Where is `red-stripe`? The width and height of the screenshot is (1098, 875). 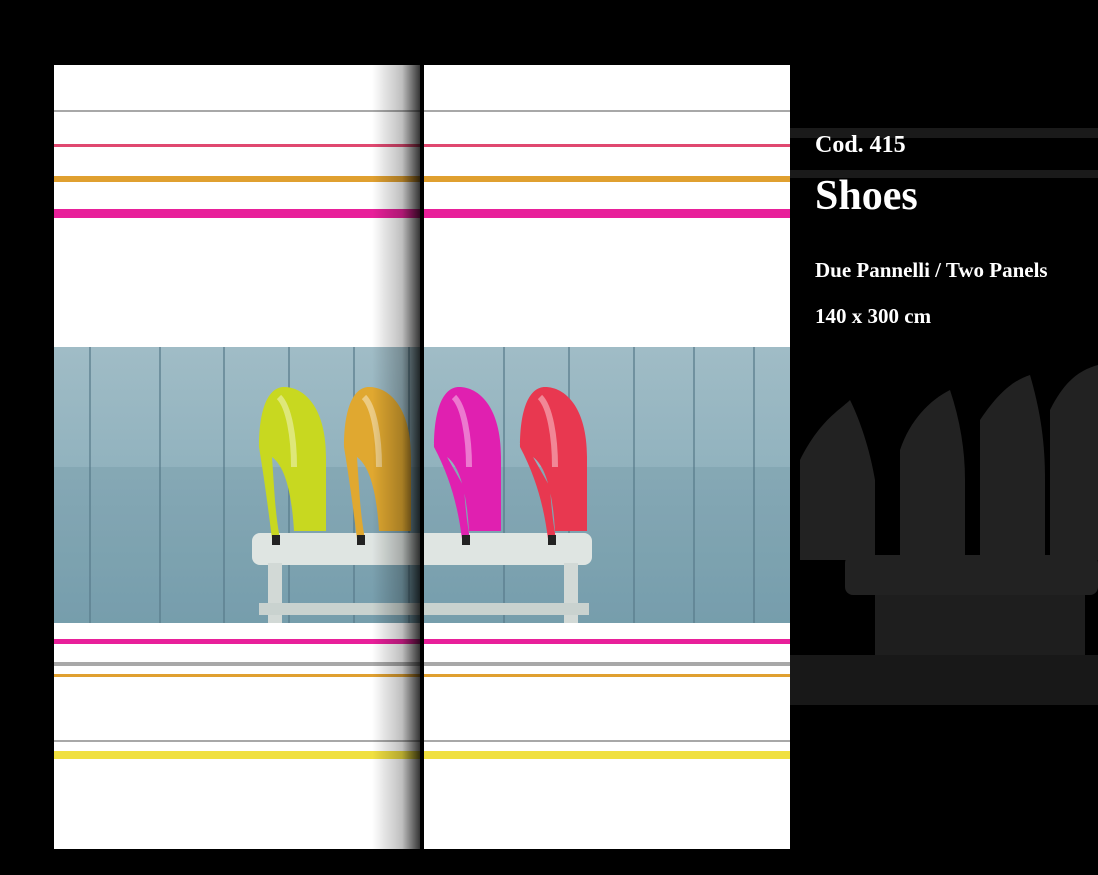
red-stripe is located at coordinates (422, 145).